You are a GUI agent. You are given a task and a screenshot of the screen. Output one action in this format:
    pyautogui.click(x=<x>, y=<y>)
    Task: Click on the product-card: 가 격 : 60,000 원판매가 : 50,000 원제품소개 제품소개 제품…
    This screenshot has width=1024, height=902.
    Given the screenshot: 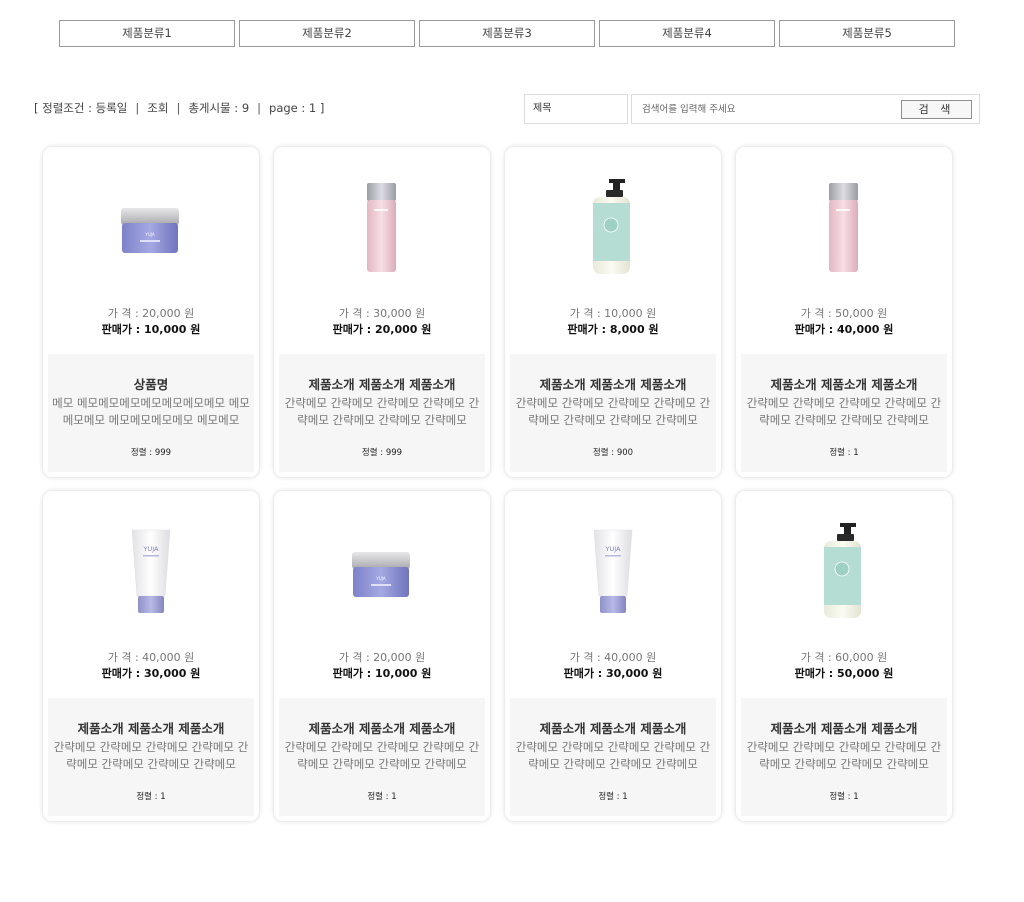 What is the action you would take?
    pyautogui.click(x=844, y=656)
    